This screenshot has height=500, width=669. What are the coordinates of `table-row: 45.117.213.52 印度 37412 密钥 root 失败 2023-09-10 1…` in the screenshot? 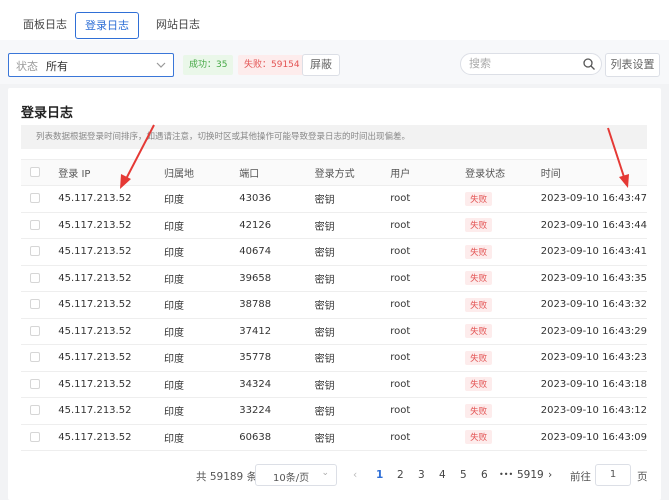 It's located at (334, 331).